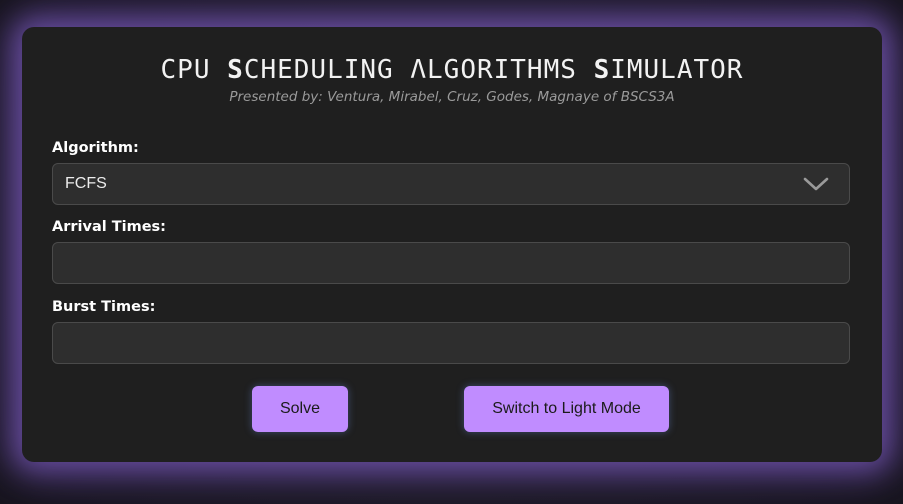 Image resolution: width=903 pixels, height=504 pixels. What do you see at coordinates (816, 184) in the screenshot?
I see `chevron-down-icon` at bounding box center [816, 184].